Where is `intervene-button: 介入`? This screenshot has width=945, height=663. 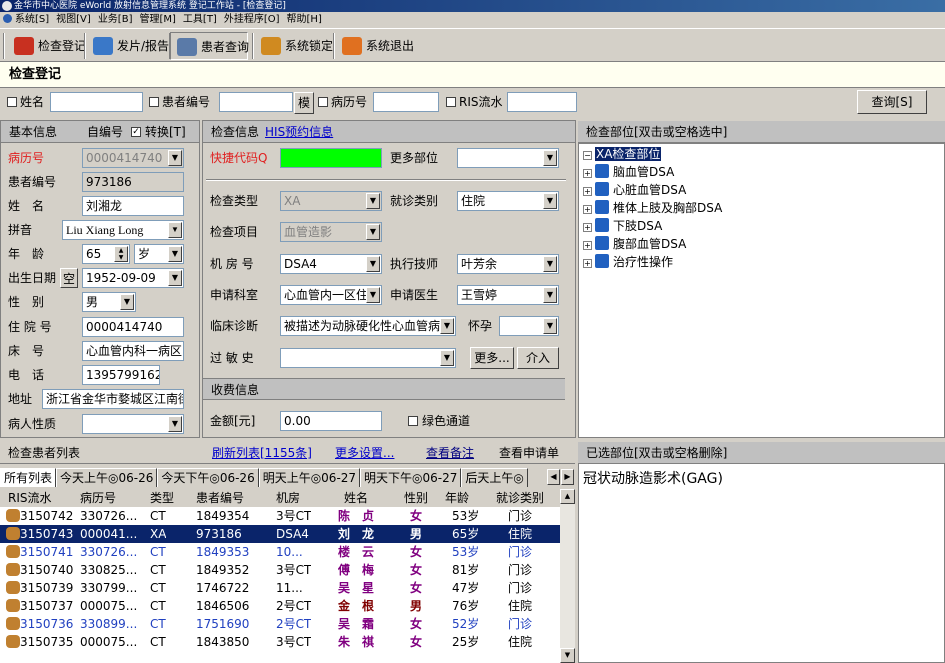 intervene-button: 介入 is located at coordinates (538, 358).